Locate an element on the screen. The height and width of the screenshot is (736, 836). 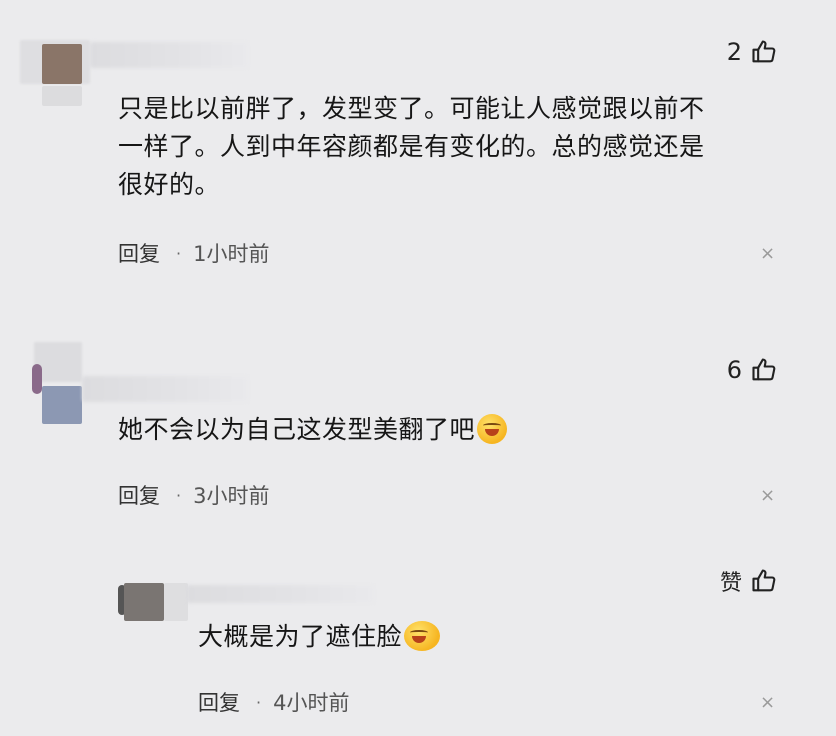
like-count: 6 is located at coordinates (734, 370).